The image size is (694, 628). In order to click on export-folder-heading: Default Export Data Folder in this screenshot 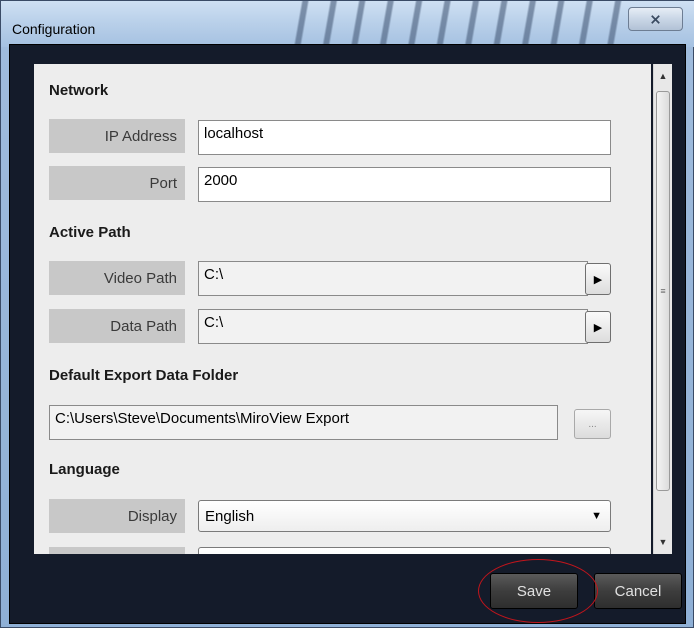, I will do `click(144, 375)`.